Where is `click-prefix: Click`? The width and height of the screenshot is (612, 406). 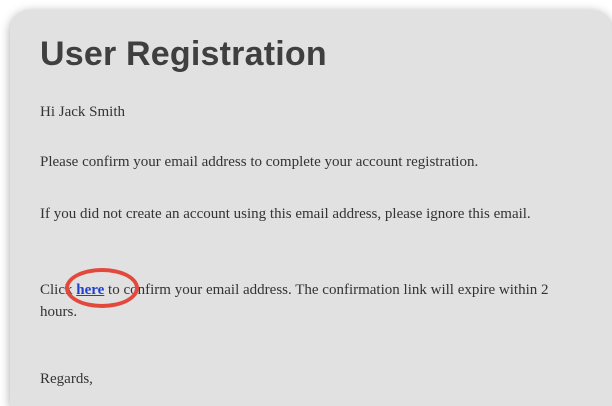
click-prefix: Click is located at coordinates (58, 290).